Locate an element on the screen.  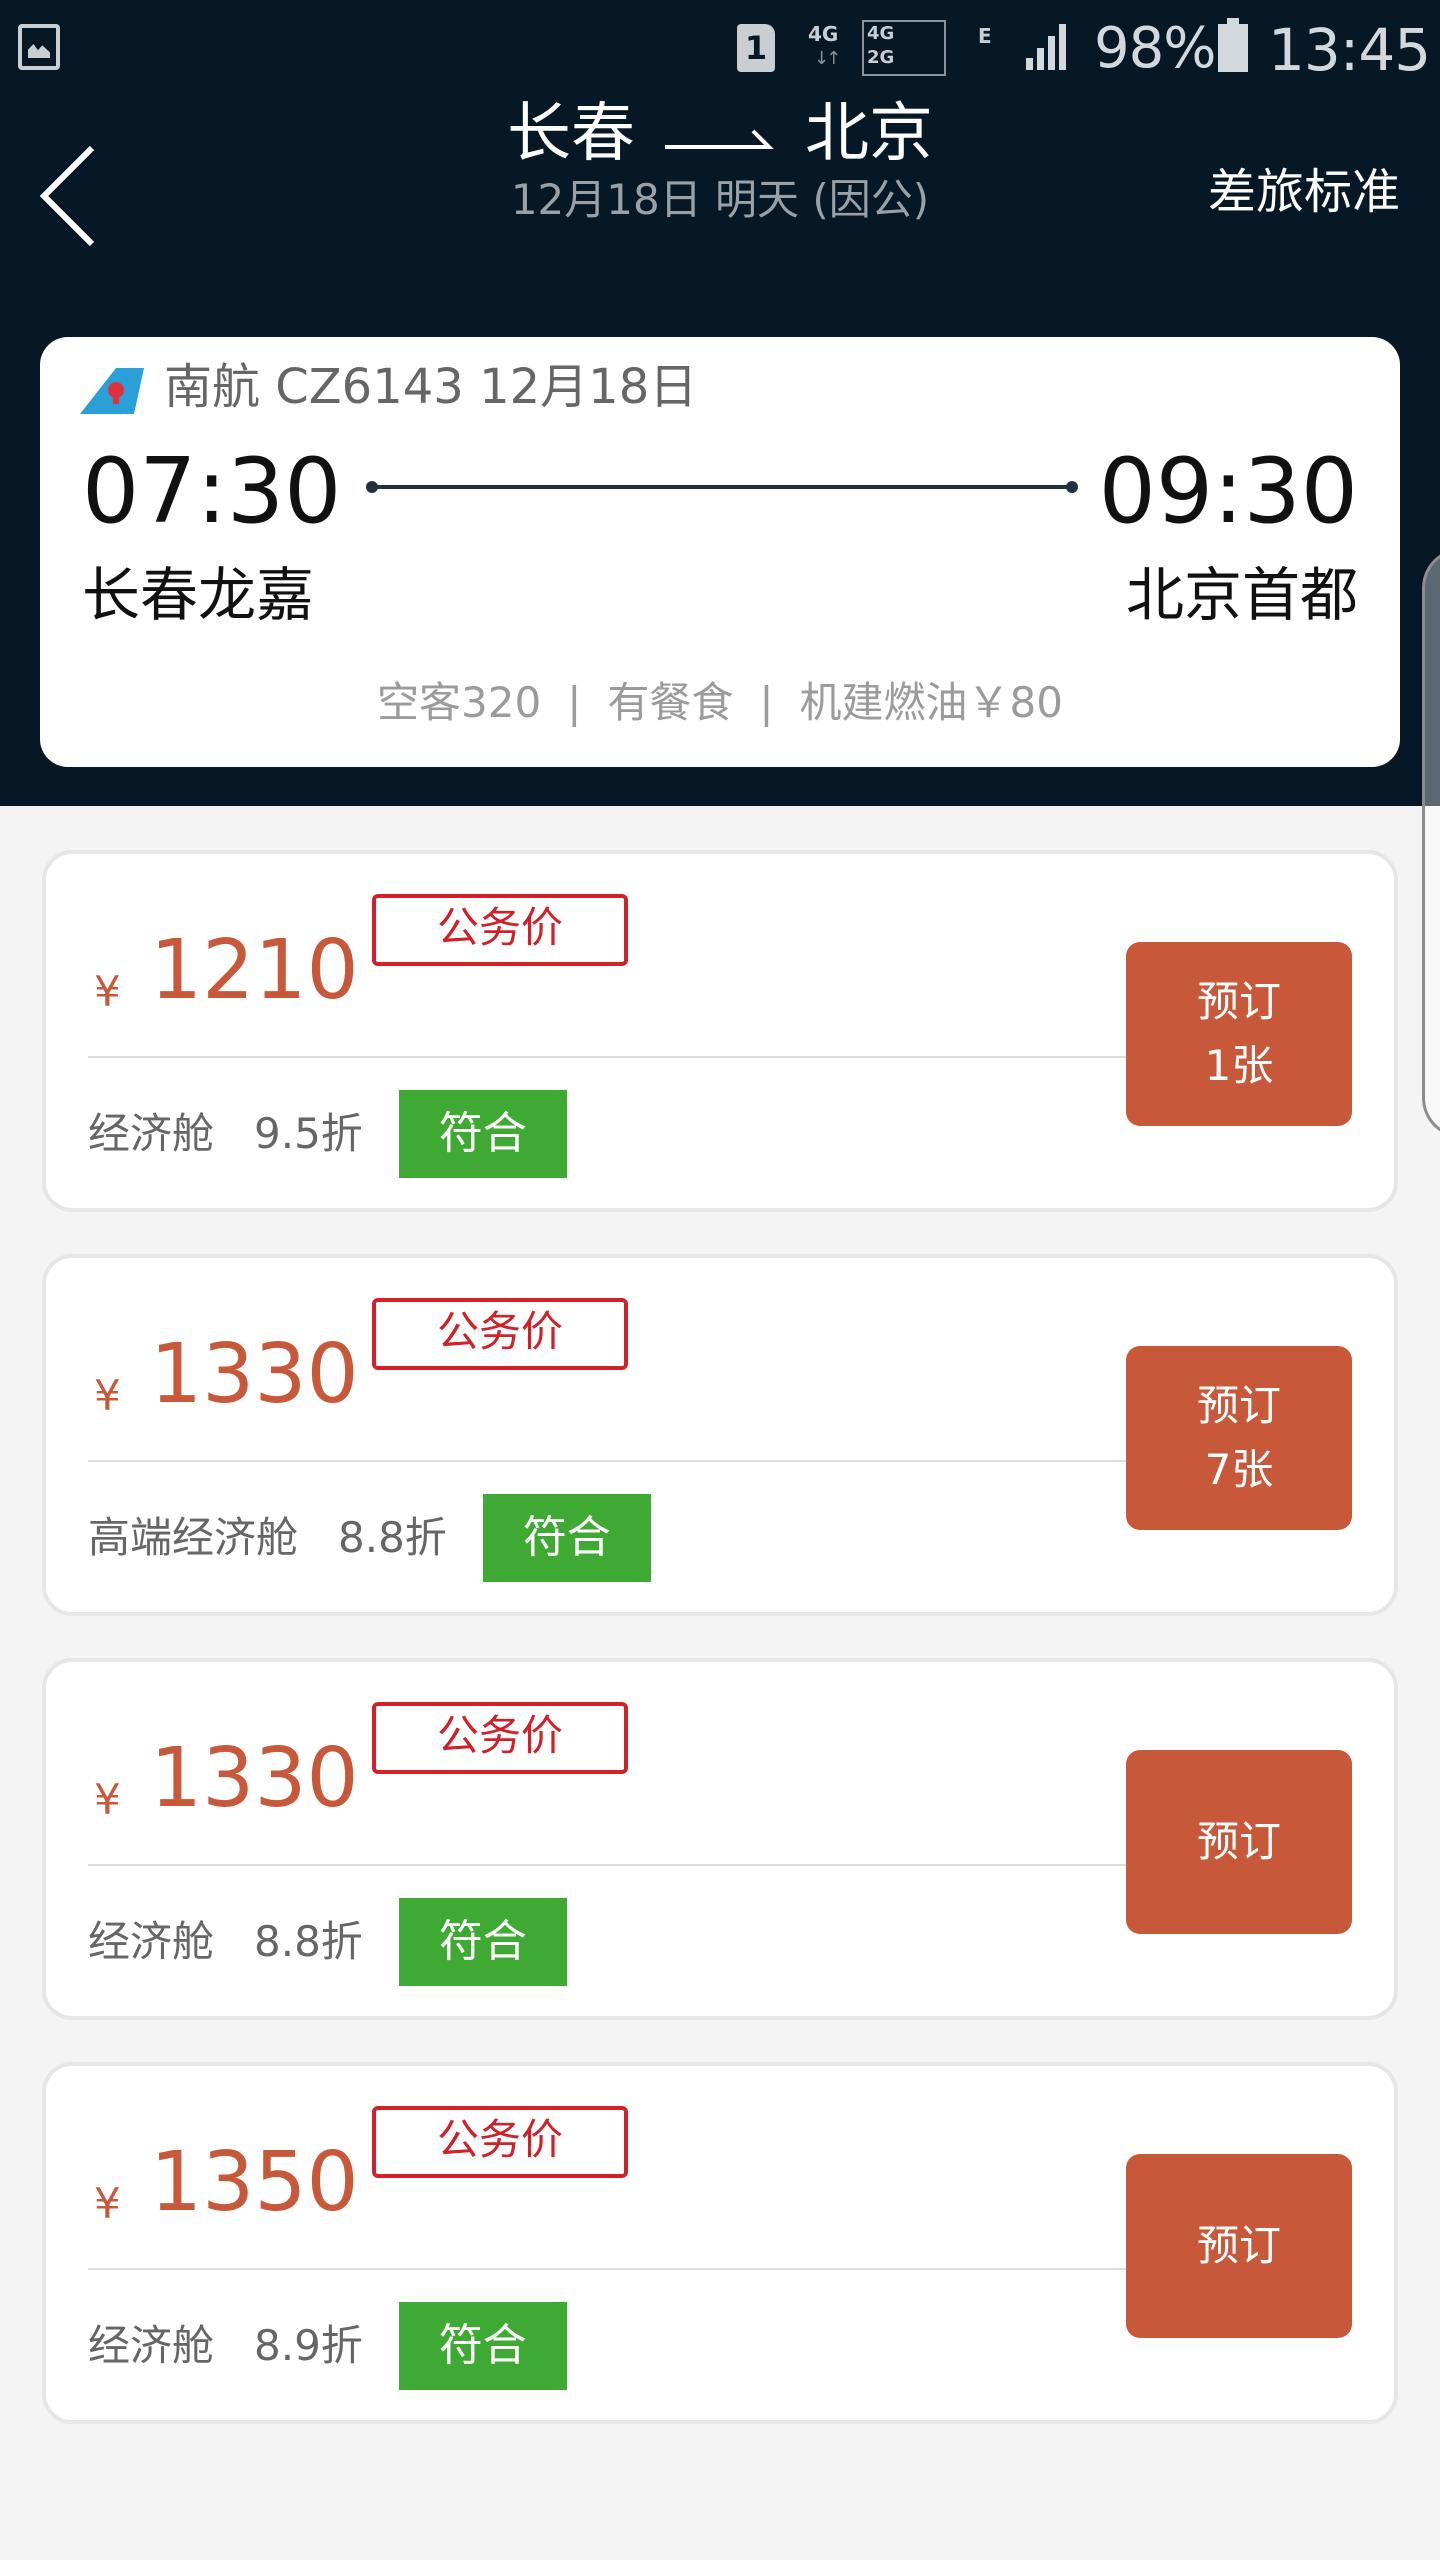
fare-card: ¥ 1330 公务价 经济舱 8.8折 符合 预订 is located at coordinates (720, 1839).